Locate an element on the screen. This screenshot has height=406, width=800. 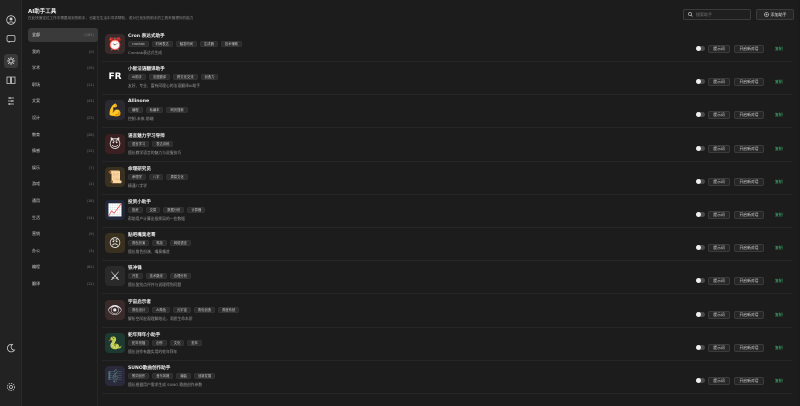
assistant-tag: 网页搜索 is located at coordinates (177, 110).